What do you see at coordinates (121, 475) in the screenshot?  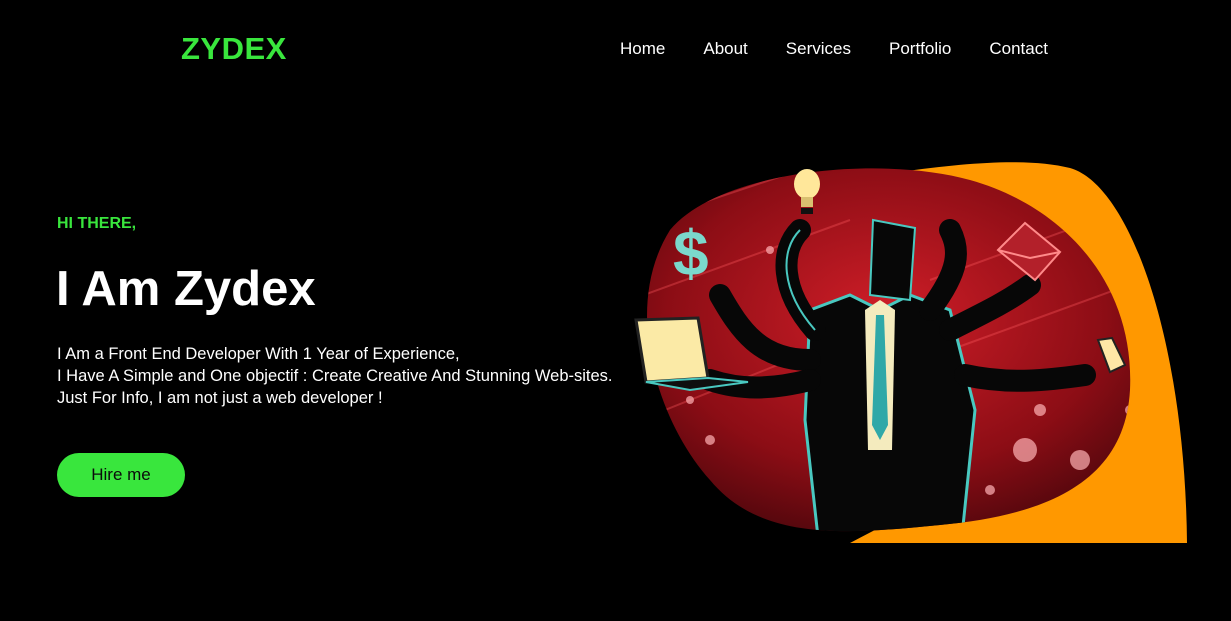 I see `hire-me-button: Hire me` at bounding box center [121, 475].